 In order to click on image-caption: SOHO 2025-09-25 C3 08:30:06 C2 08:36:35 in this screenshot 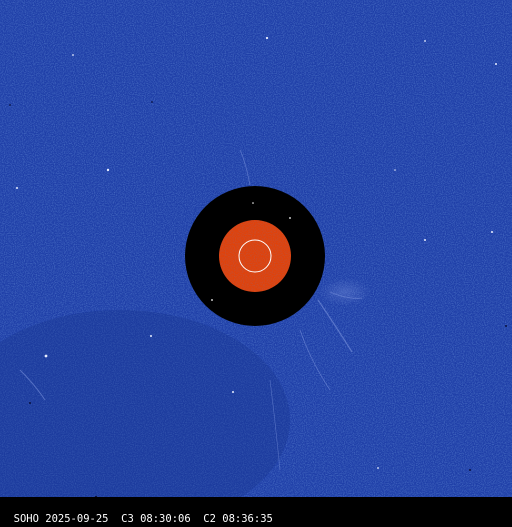, I will do `click(143, 519)`.